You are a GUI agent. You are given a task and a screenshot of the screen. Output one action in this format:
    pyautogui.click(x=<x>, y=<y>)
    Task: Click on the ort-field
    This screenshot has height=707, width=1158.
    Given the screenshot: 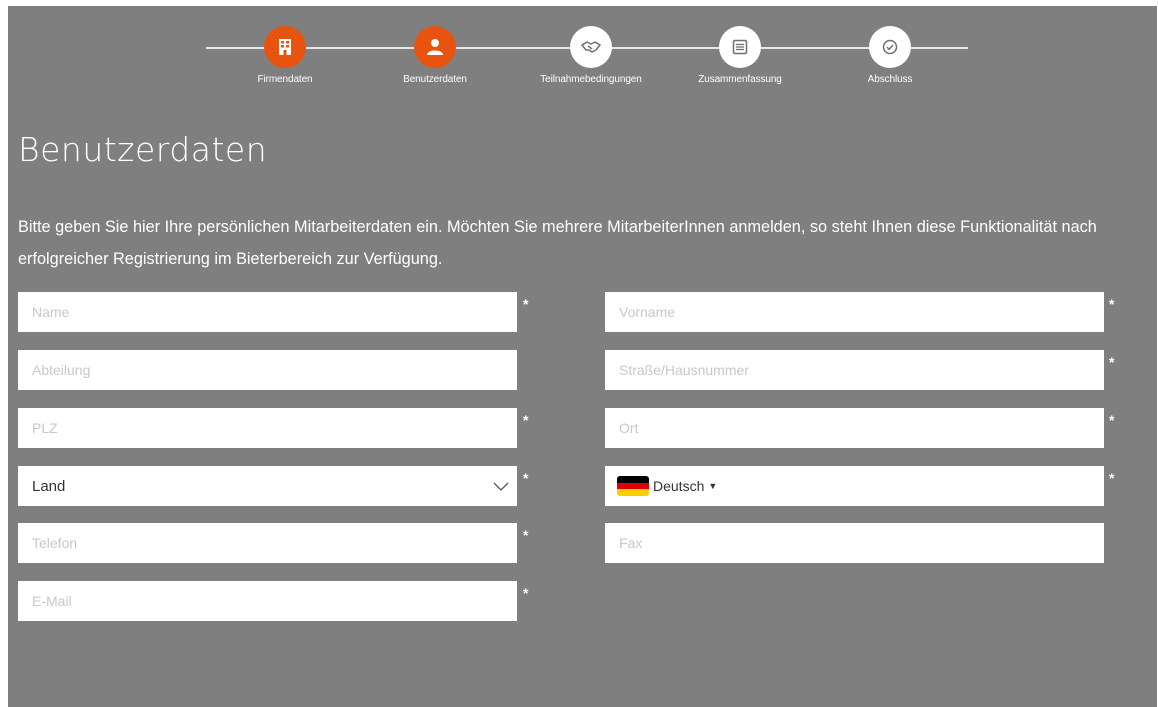 What is the action you would take?
    pyautogui.click(x=854, y=428)
    